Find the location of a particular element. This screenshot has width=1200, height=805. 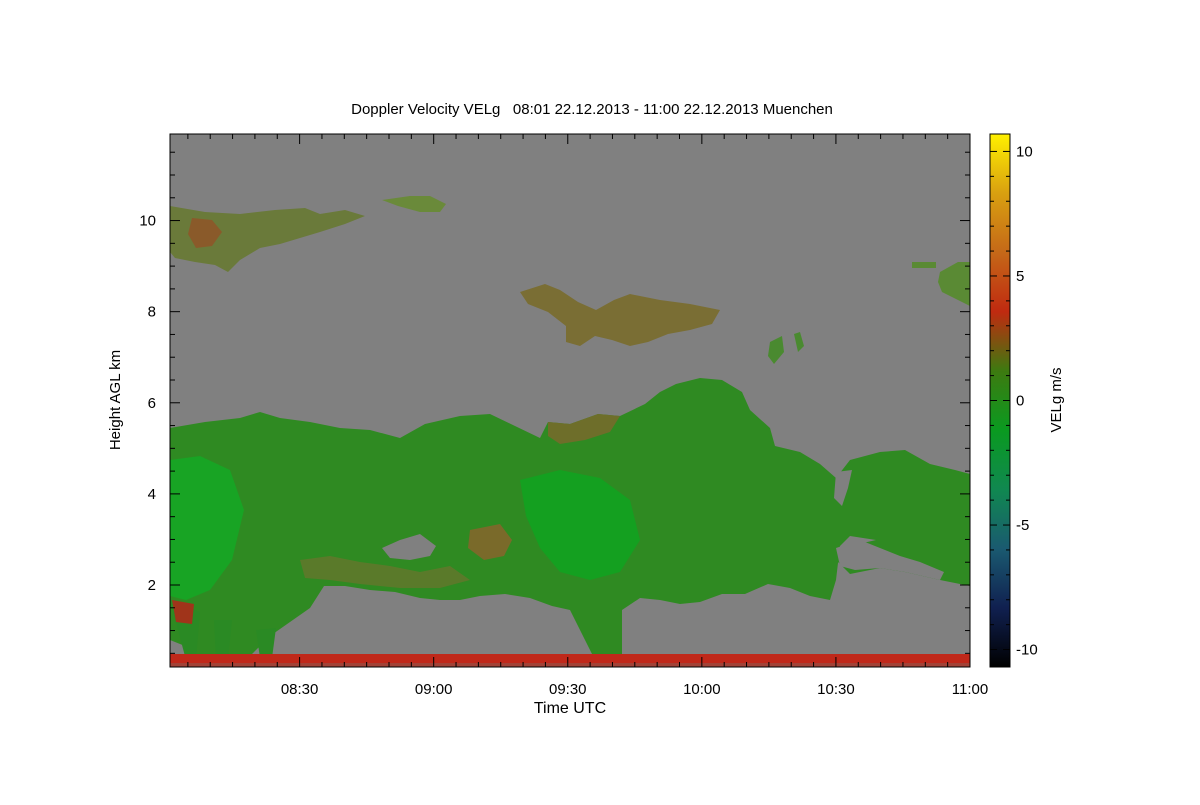

region-upper-right-strip is located at coordinates (924, 265).